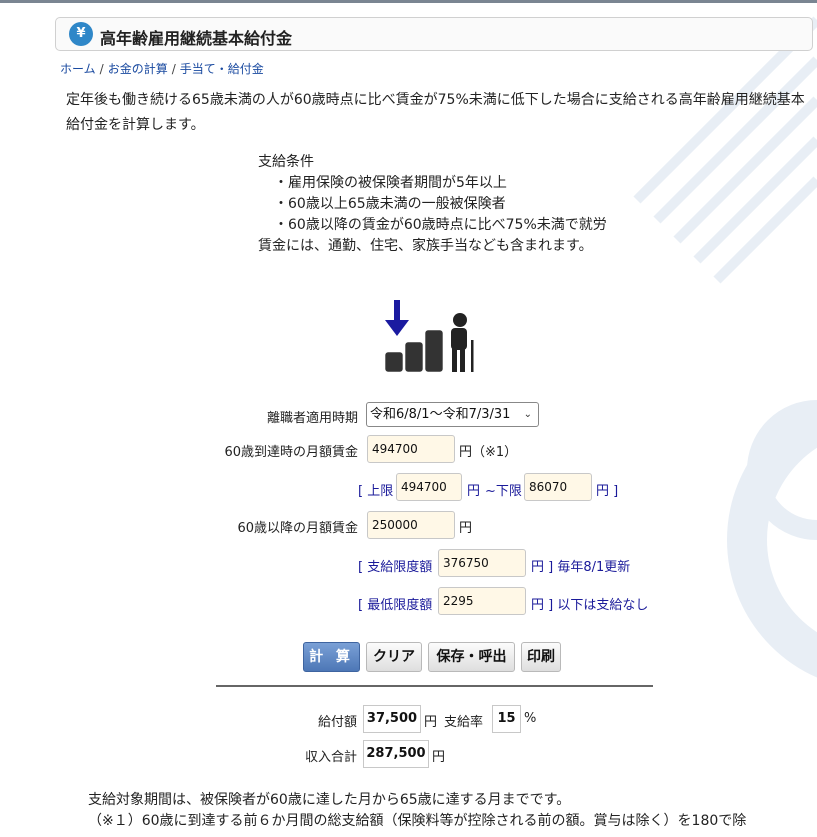 This screenshot has width=817, height=837. I want to click on benefit-amount: 37,500, so click(392, 719).